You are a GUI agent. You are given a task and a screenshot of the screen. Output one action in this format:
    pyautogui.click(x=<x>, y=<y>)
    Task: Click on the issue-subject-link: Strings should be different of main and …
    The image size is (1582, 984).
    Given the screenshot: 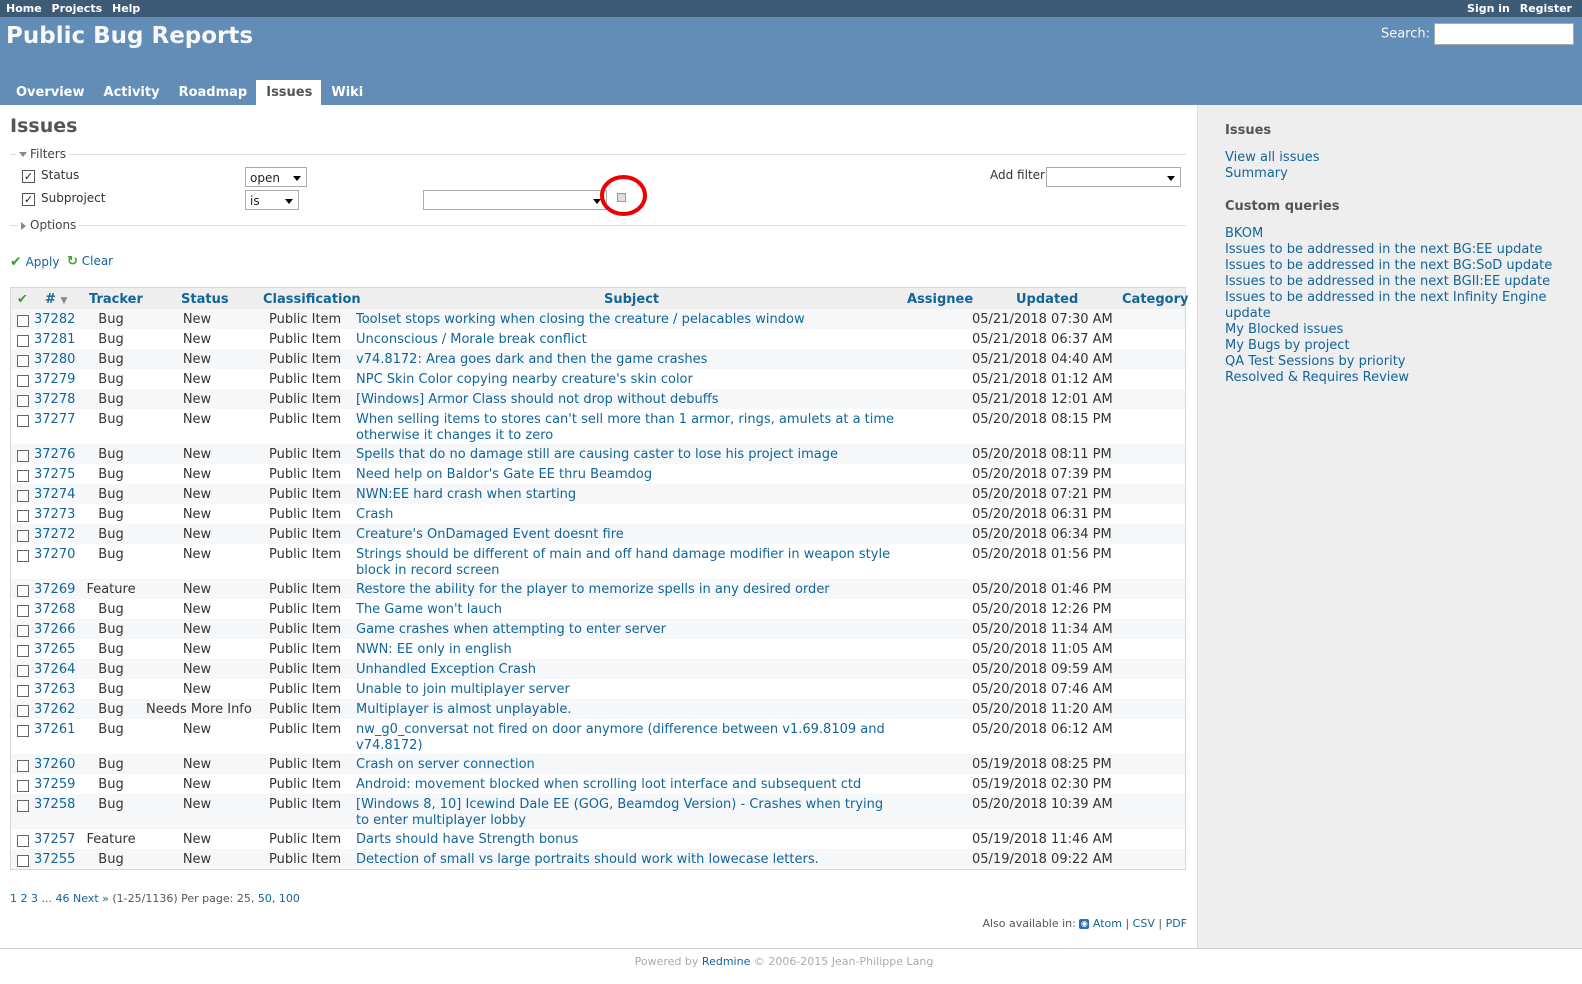 What is the action you would take?
    pyautogui.click(x=626, y=563)
    